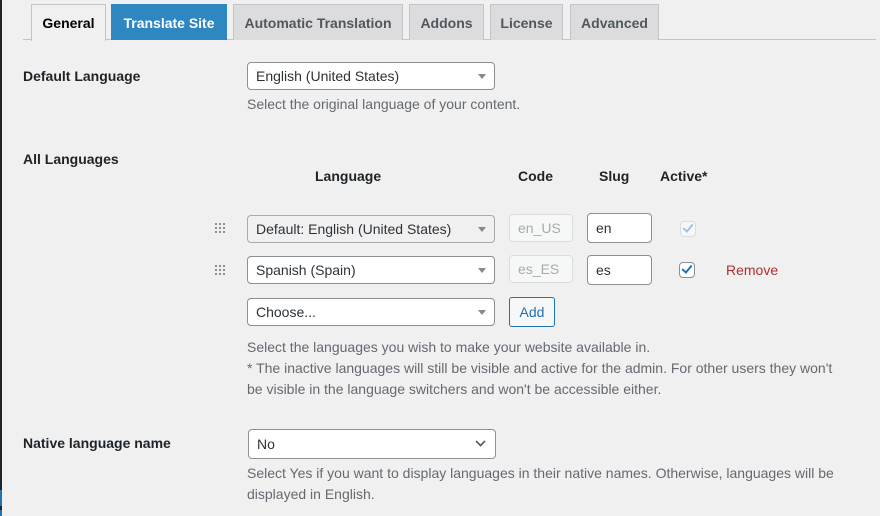 Image resolution: width=880 pixels, height=516 pixels. Describe the element at coordinates (97, 443) in the screenshot. I see `native-language-name-label: Native language name` at that location.